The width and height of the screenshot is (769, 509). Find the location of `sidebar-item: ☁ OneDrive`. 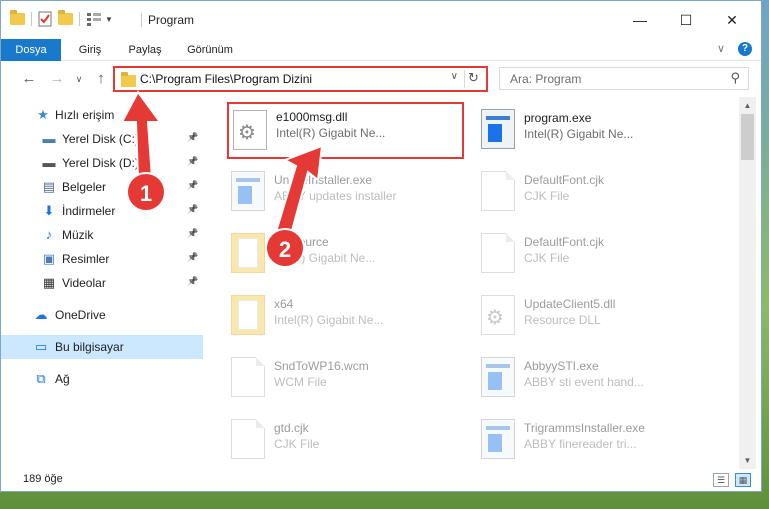

sidebar-item: ☁ OneDrive is located at coordinates (102, 315).